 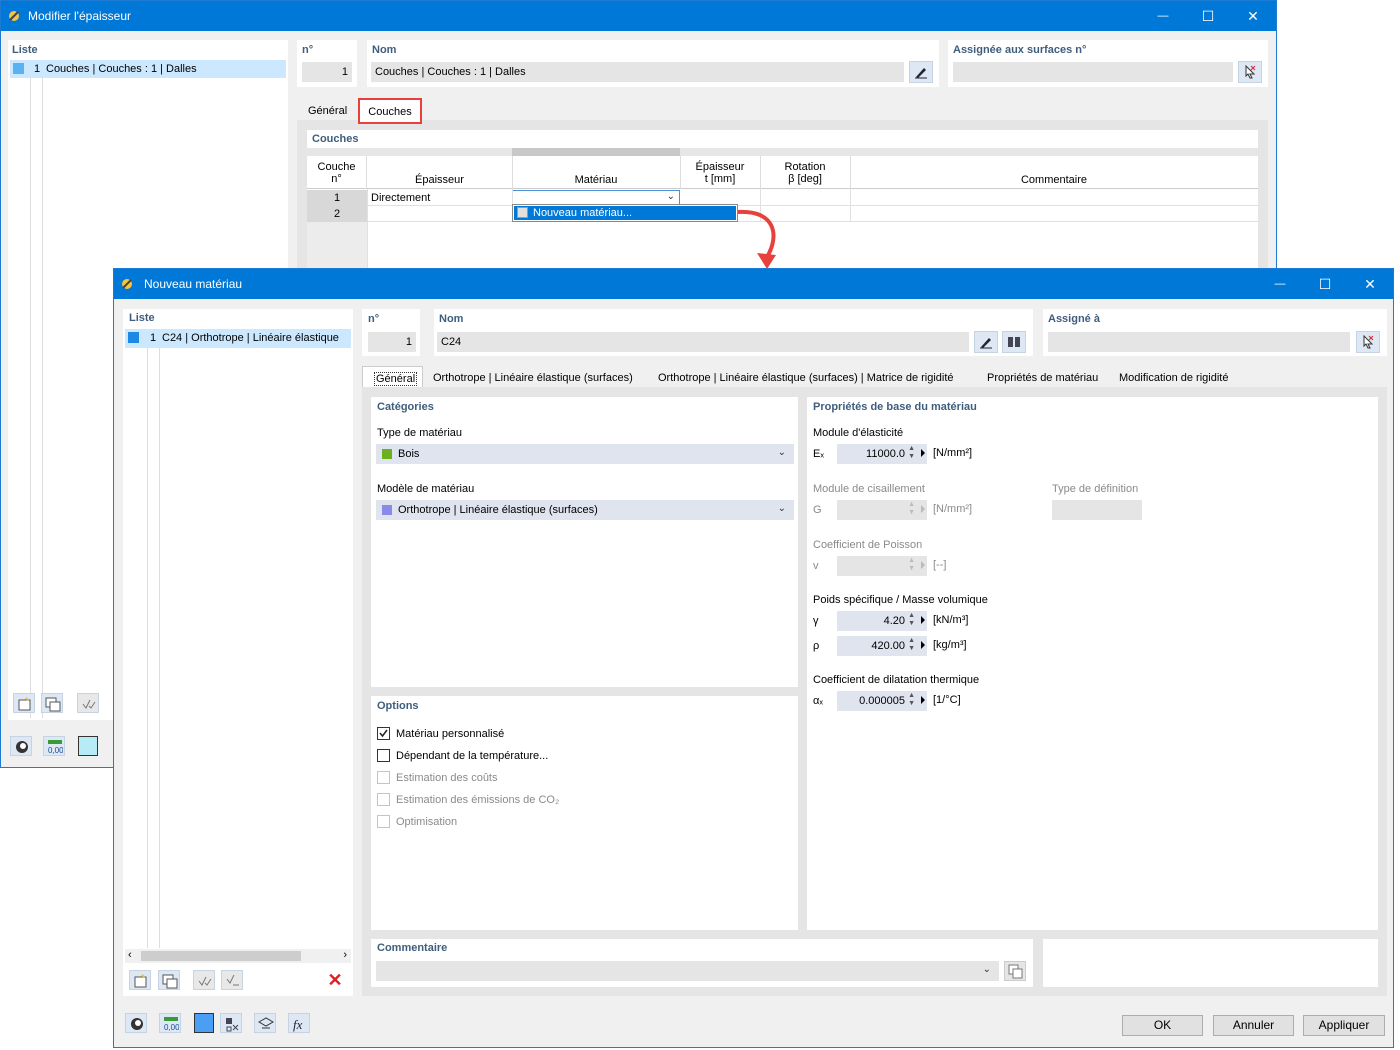 I want to click on list-item: 1 Couches | Couches : 1 | Dalles, so click(x=148, y=69).